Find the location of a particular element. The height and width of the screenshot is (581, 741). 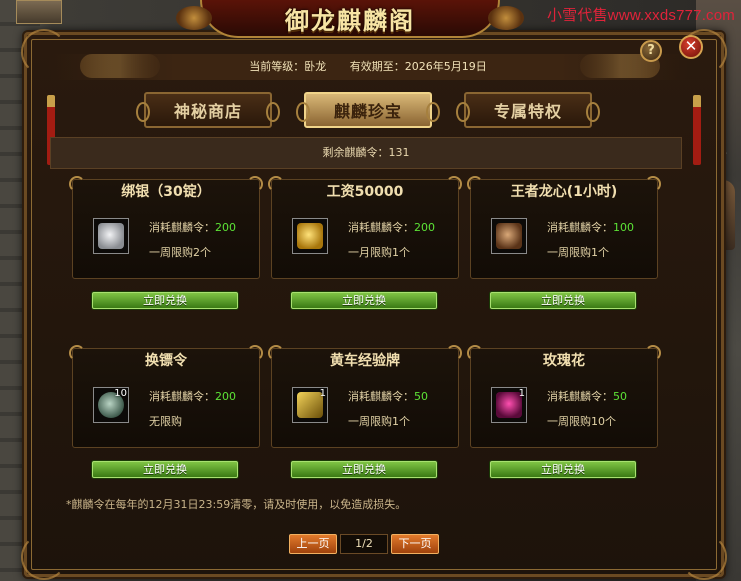

item-limit: 一周限购10个 is located at coordinates (581, 421).